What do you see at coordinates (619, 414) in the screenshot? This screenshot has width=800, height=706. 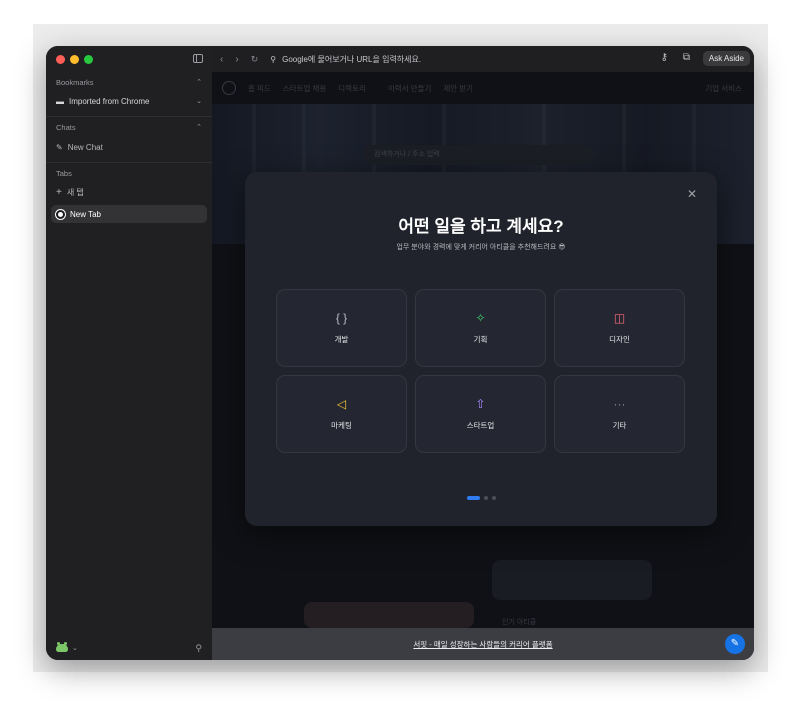 I see `option-other: ··· 기타` at bounding box center [619, 414].